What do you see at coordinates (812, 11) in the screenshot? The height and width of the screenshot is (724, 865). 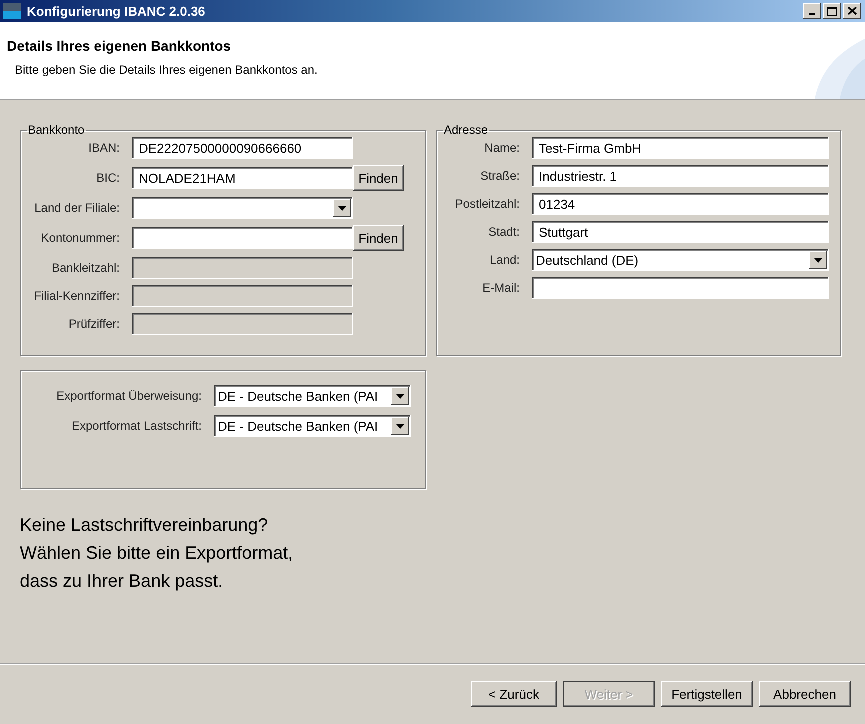 I see `minimize-button` at bounding box center [812, 11].